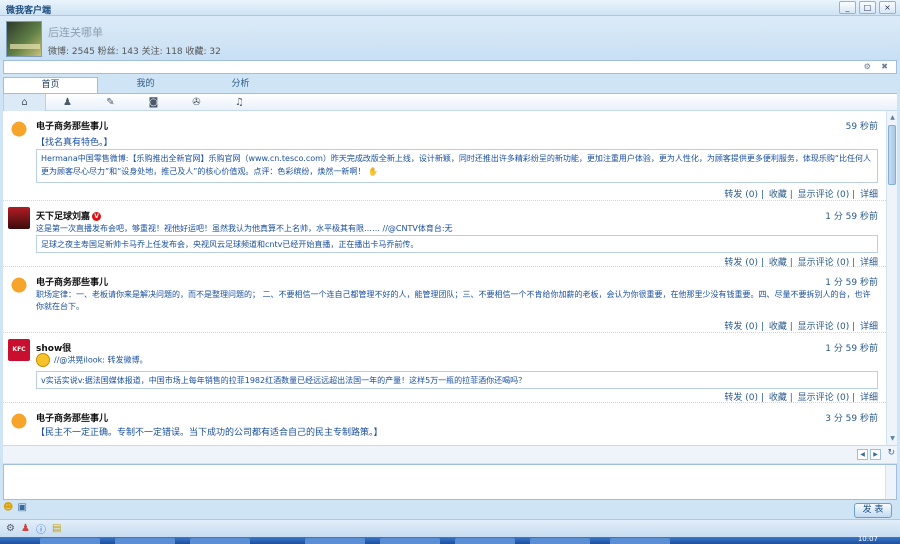 The height and width of the screenshot is (544, 900). Describe the element at coordinates (24, 102) in the screenshot. I see `home-icon: ⌂` at that location.